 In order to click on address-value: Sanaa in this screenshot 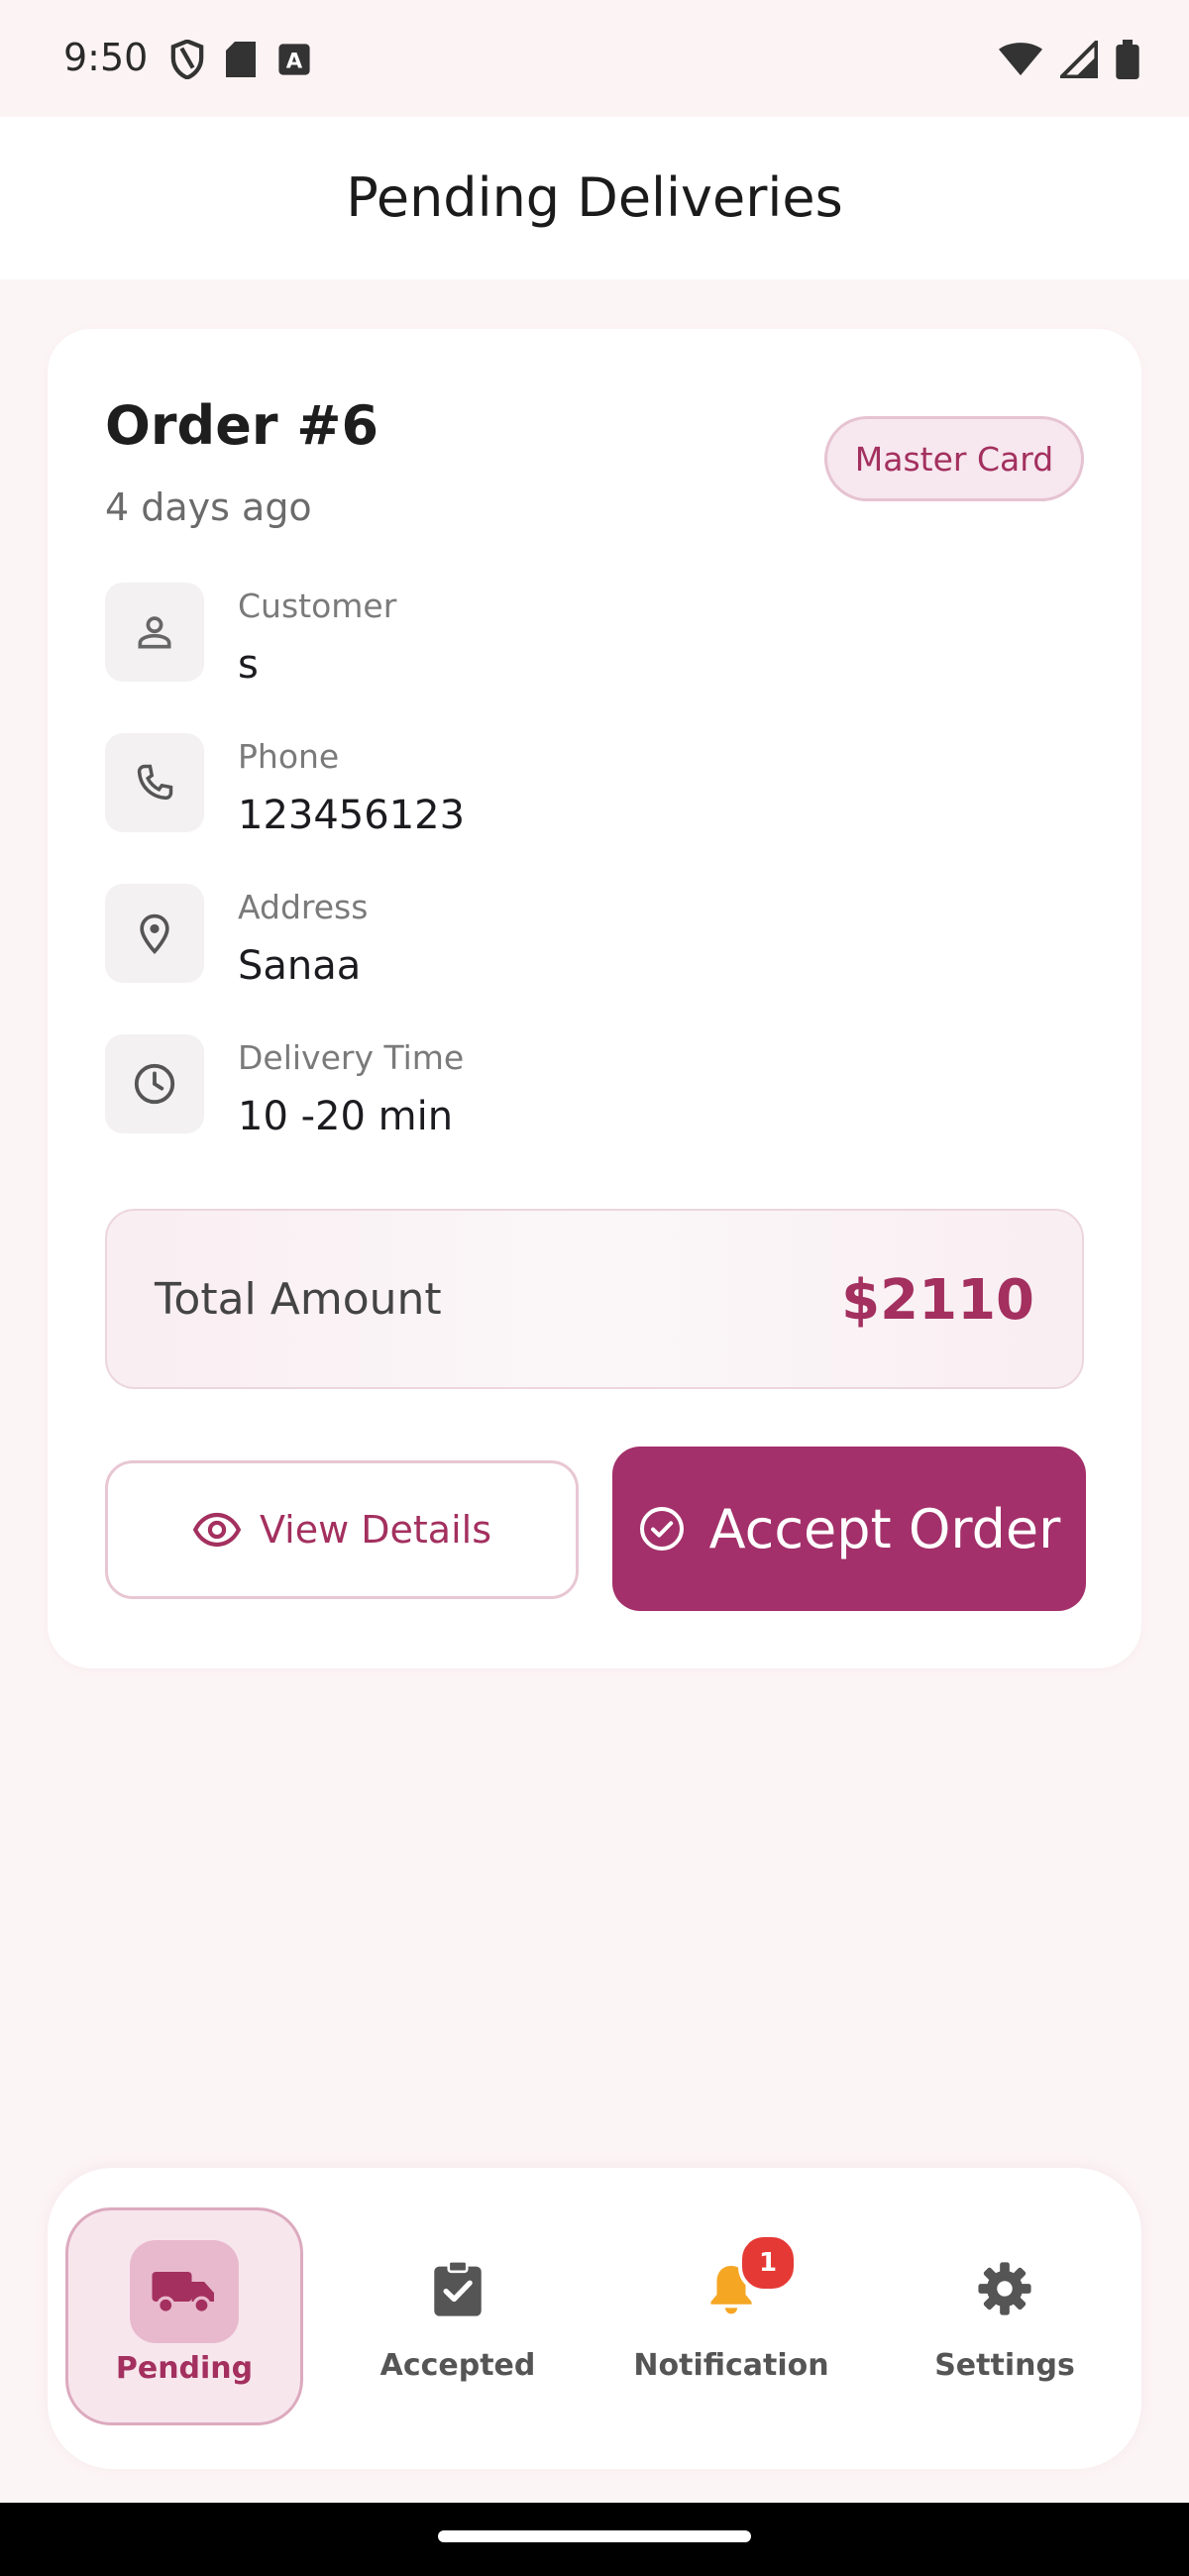, I will do `click(300, 966)`.